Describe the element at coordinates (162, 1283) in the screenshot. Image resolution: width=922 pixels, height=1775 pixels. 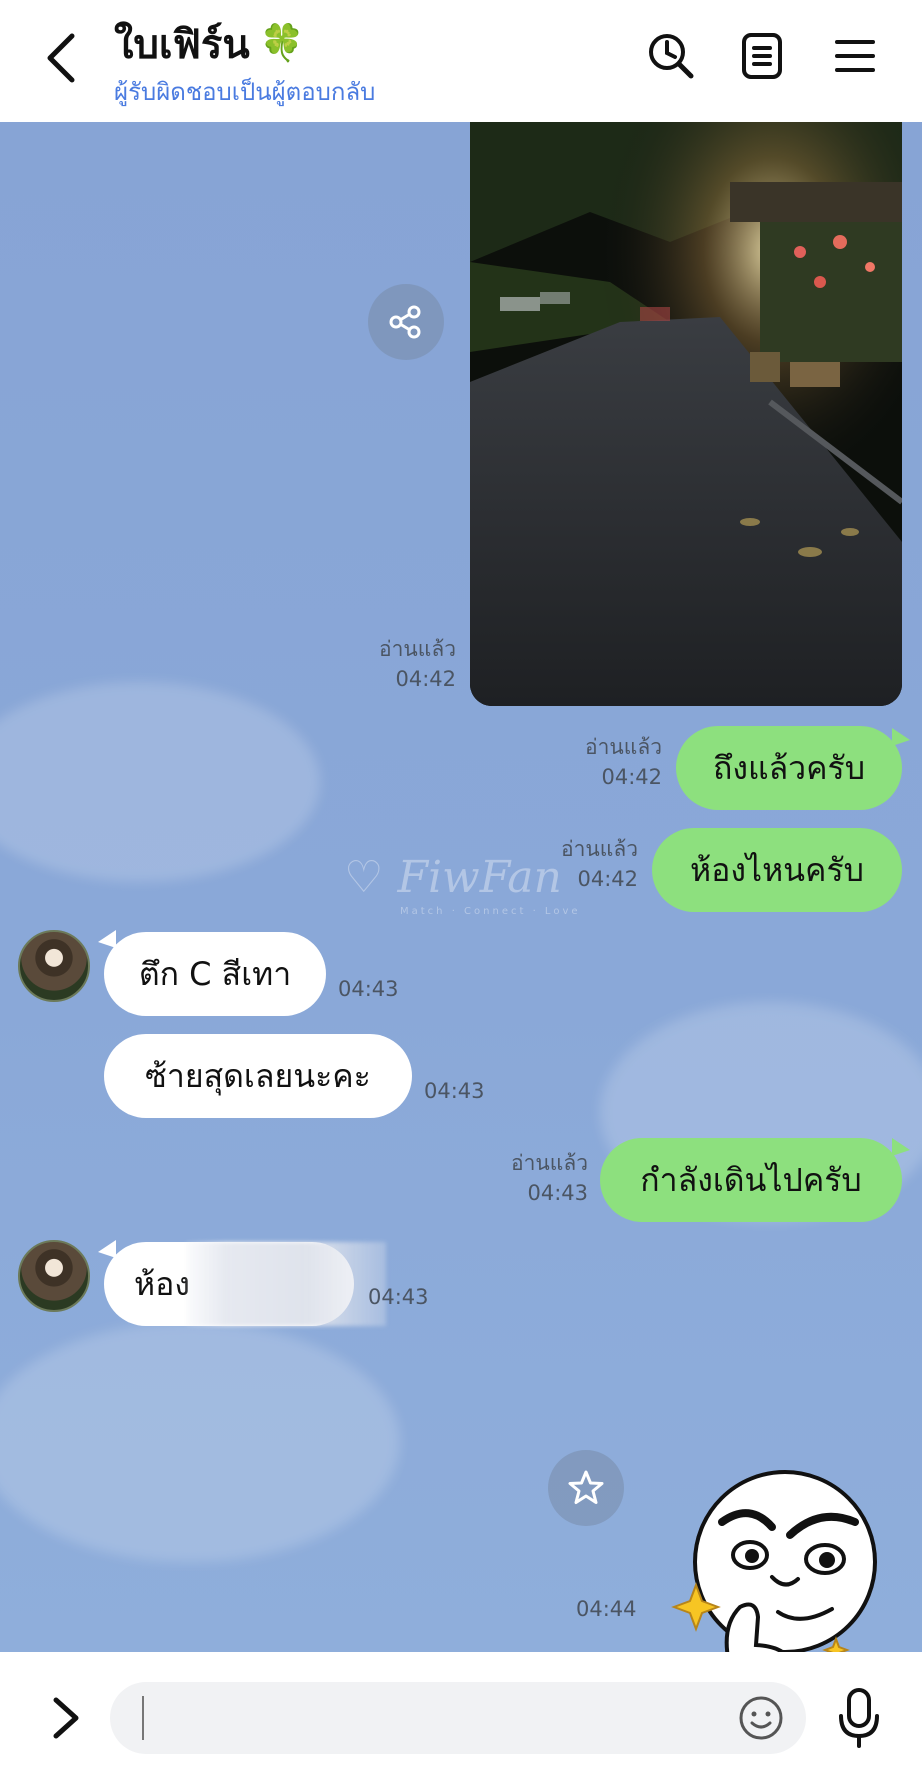
I see `message-text: ห้อง` at that location.